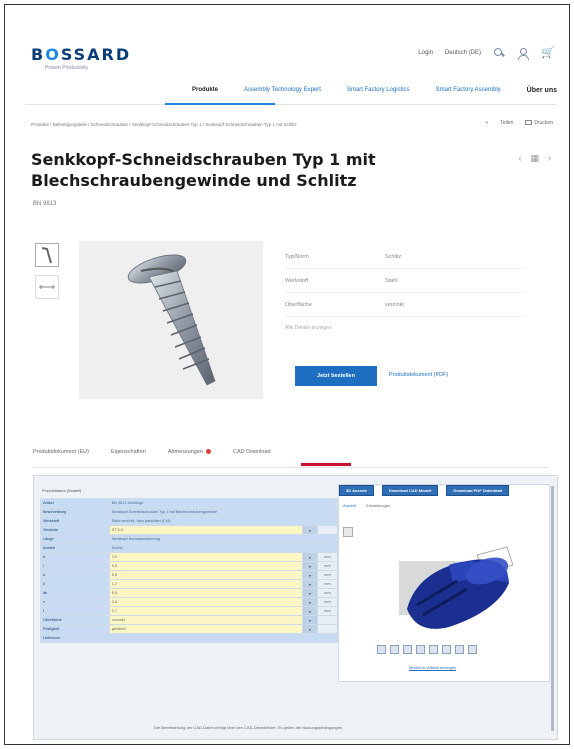  I want to click on next-arrow-icon: ›, so click(549, 158).